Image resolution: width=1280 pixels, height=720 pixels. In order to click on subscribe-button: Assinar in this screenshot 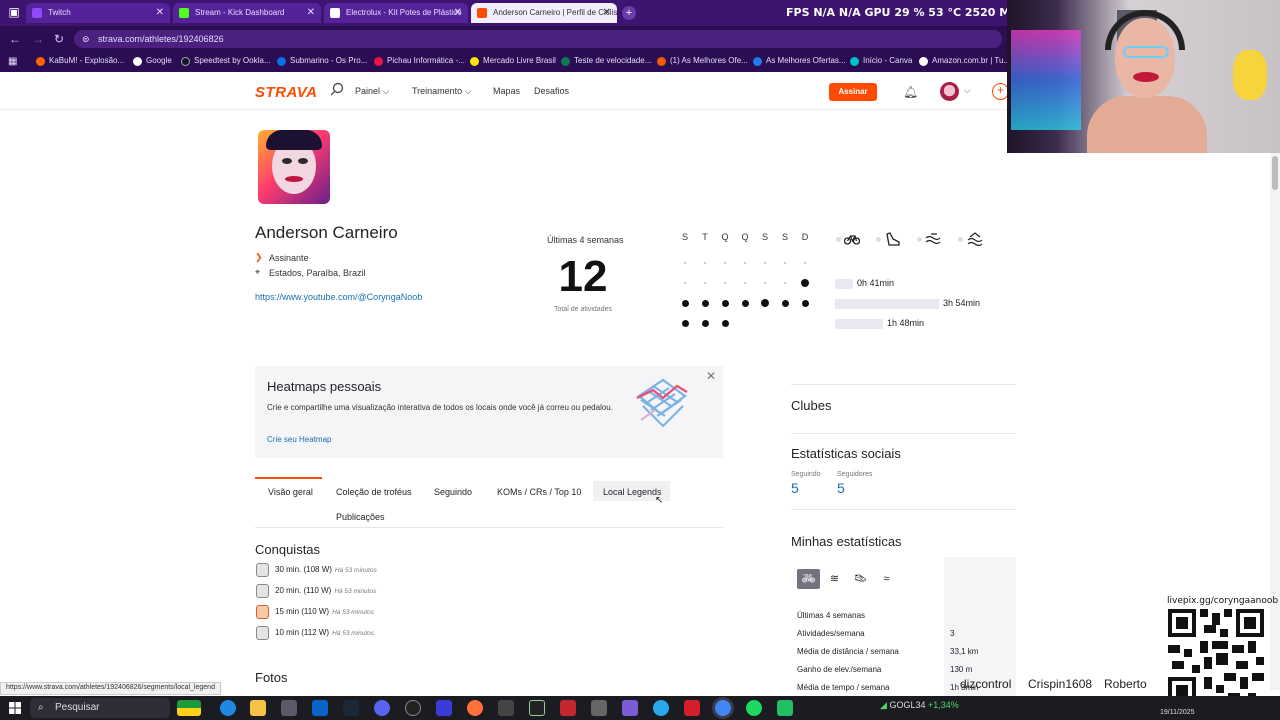, I will do `click(853, 92)`.